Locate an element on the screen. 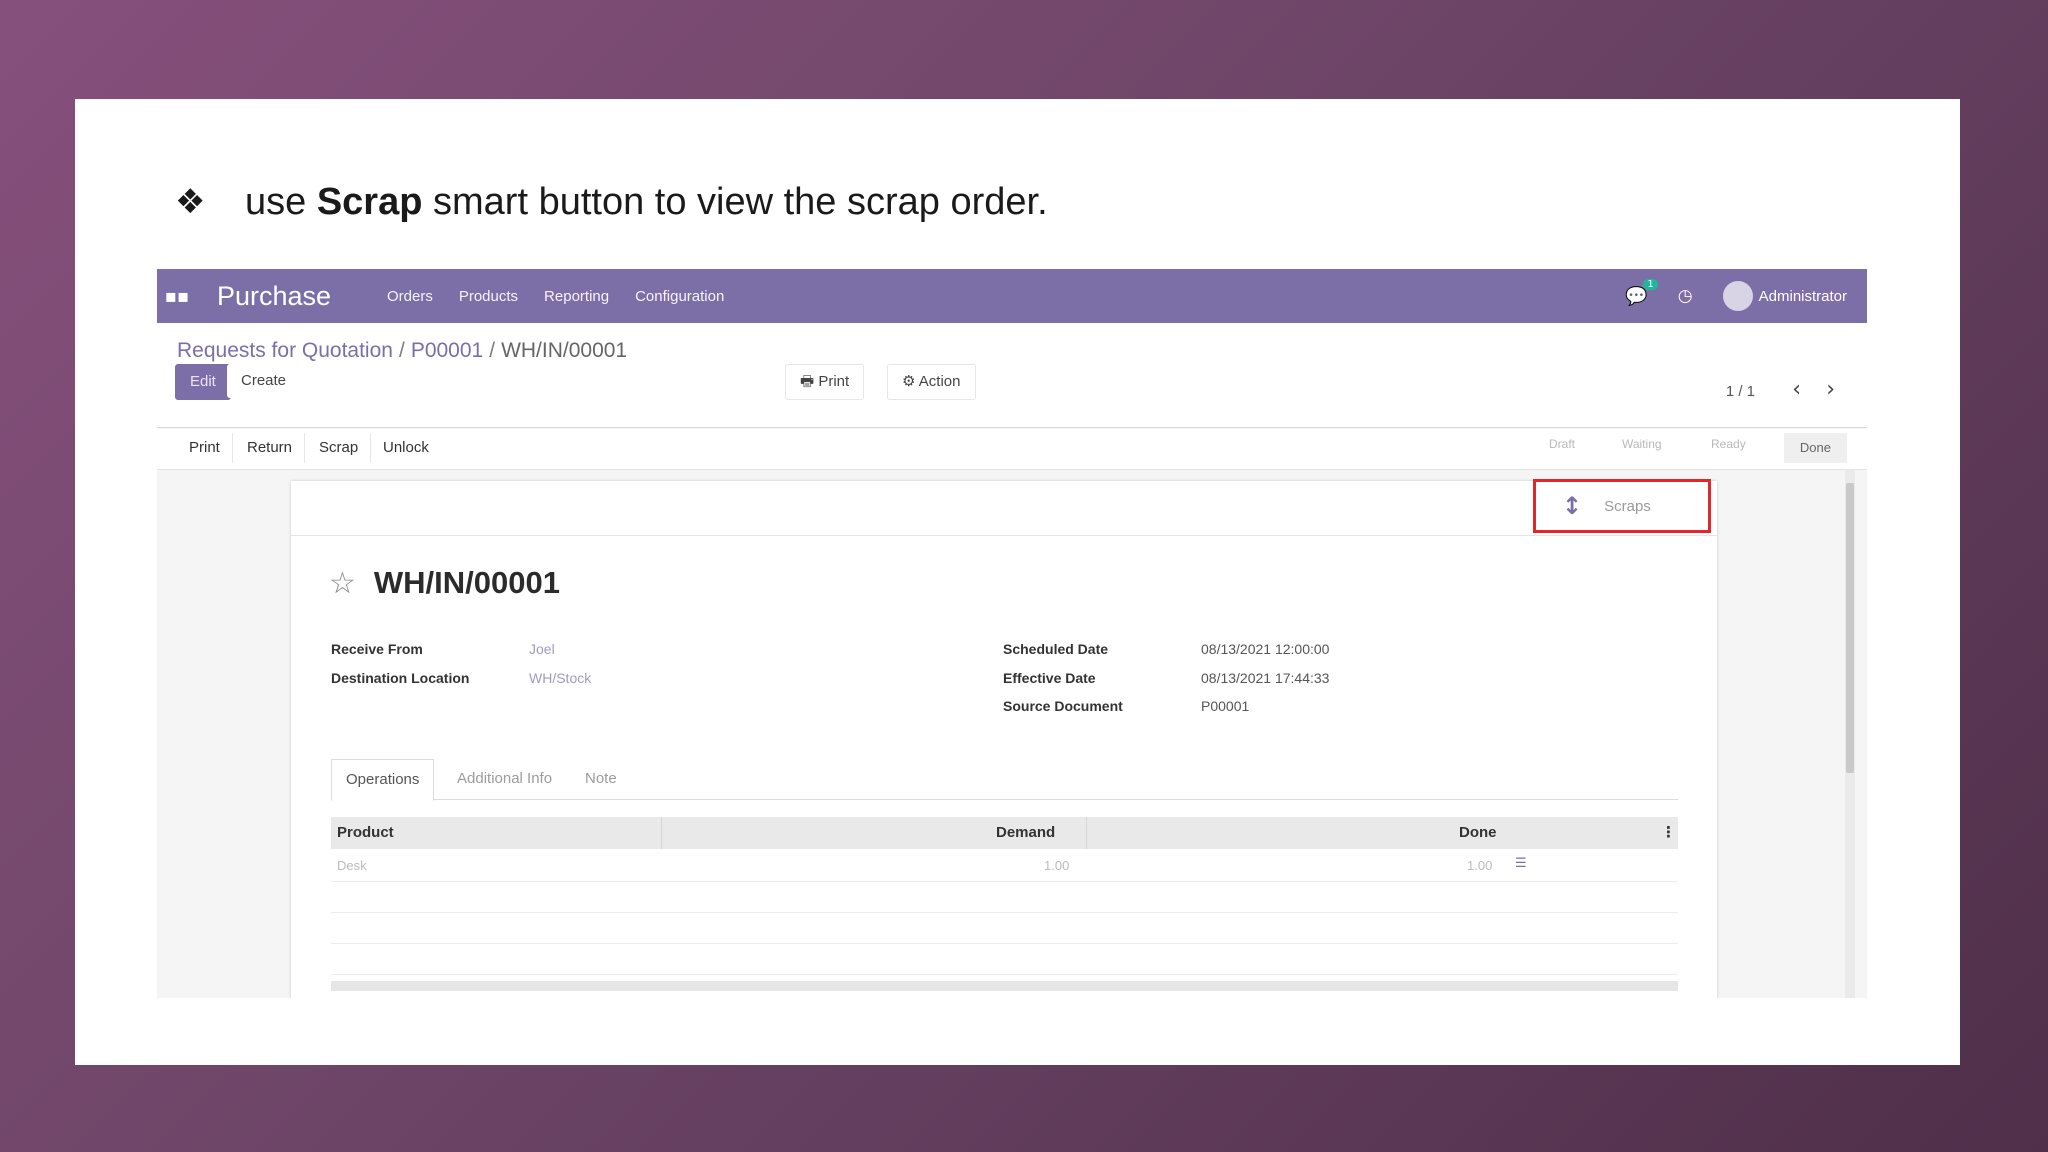 The width and height of the screenshot is (2048, 1152). record-name: WH/IN/00001 is located at coordinates (466, 582).